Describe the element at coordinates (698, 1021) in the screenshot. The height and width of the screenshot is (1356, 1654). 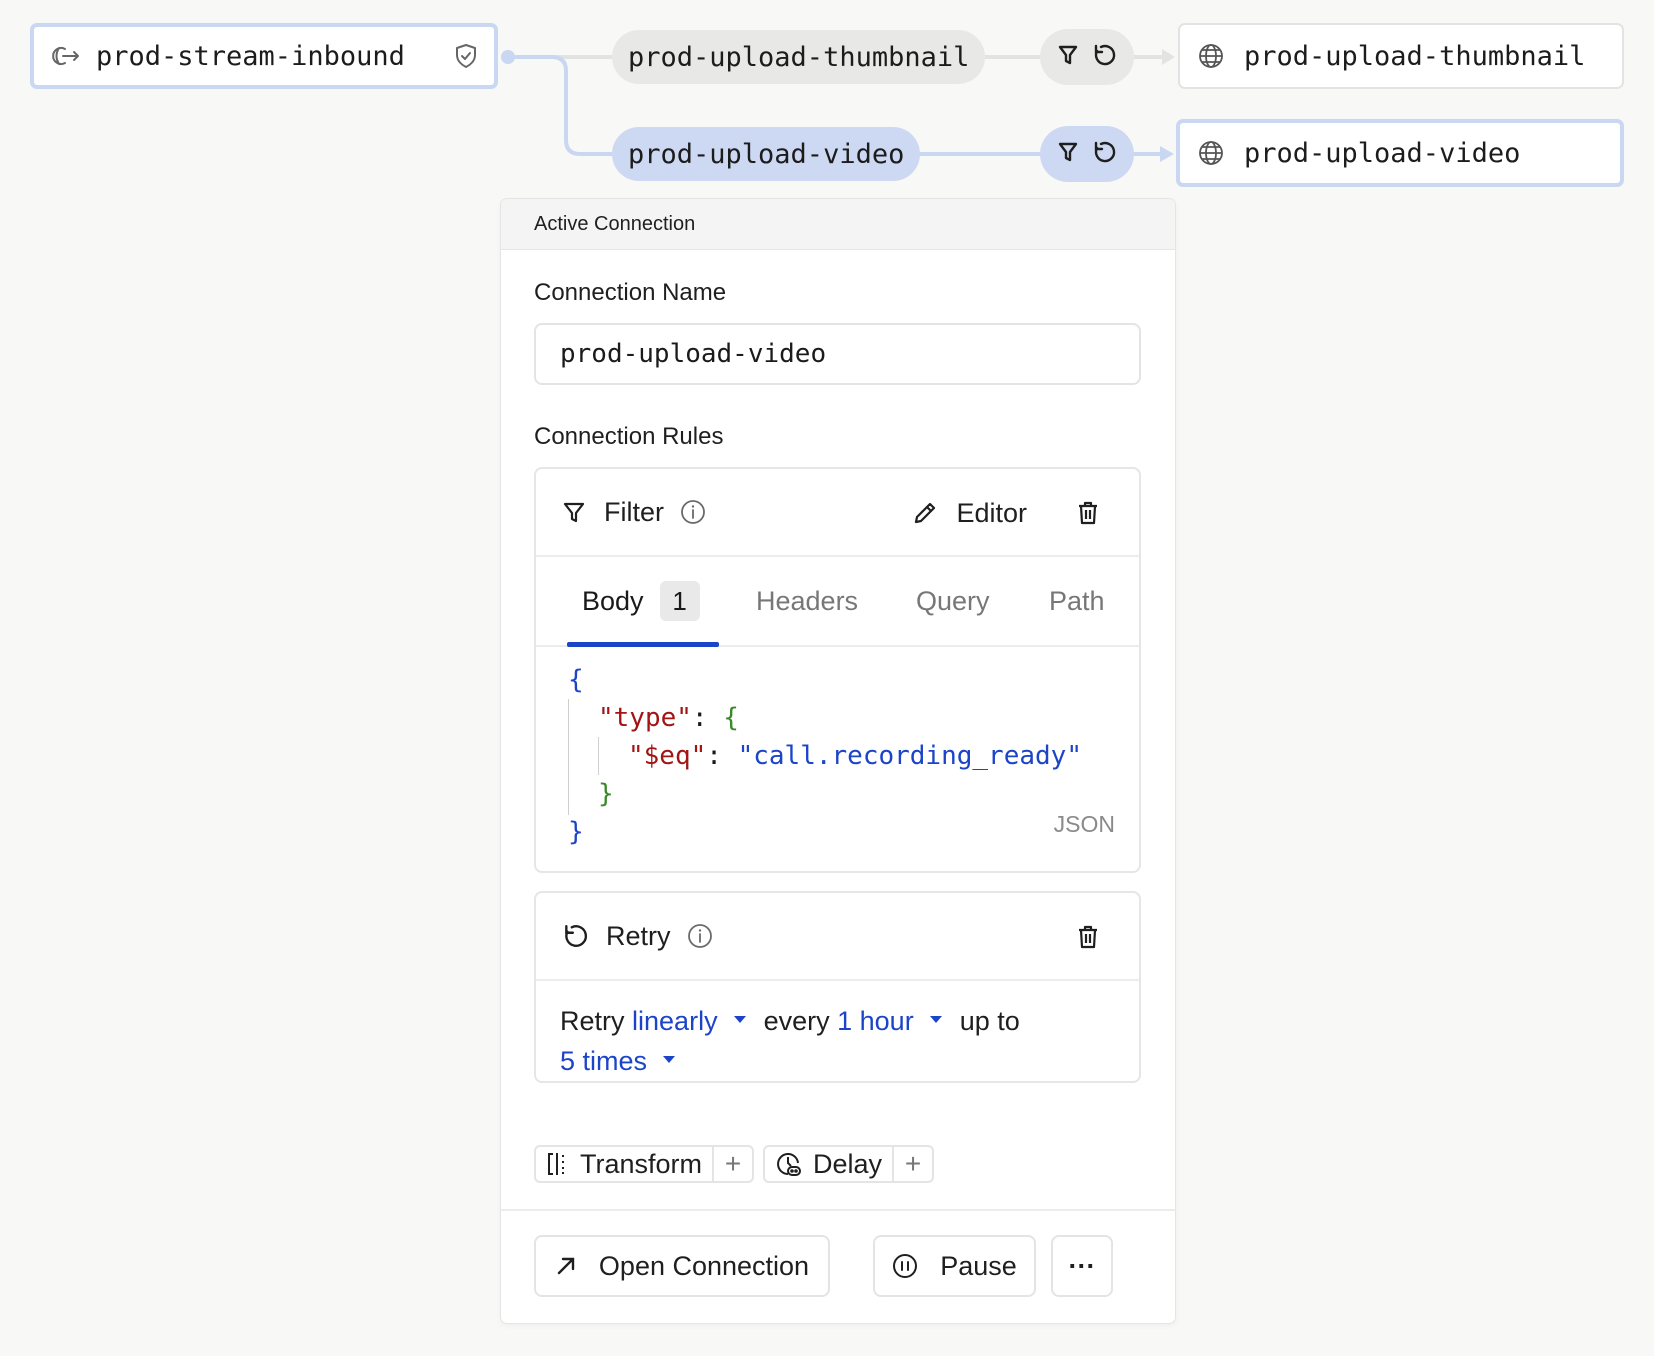
I see `retry-strategy-dropdown: linearly` at that location.